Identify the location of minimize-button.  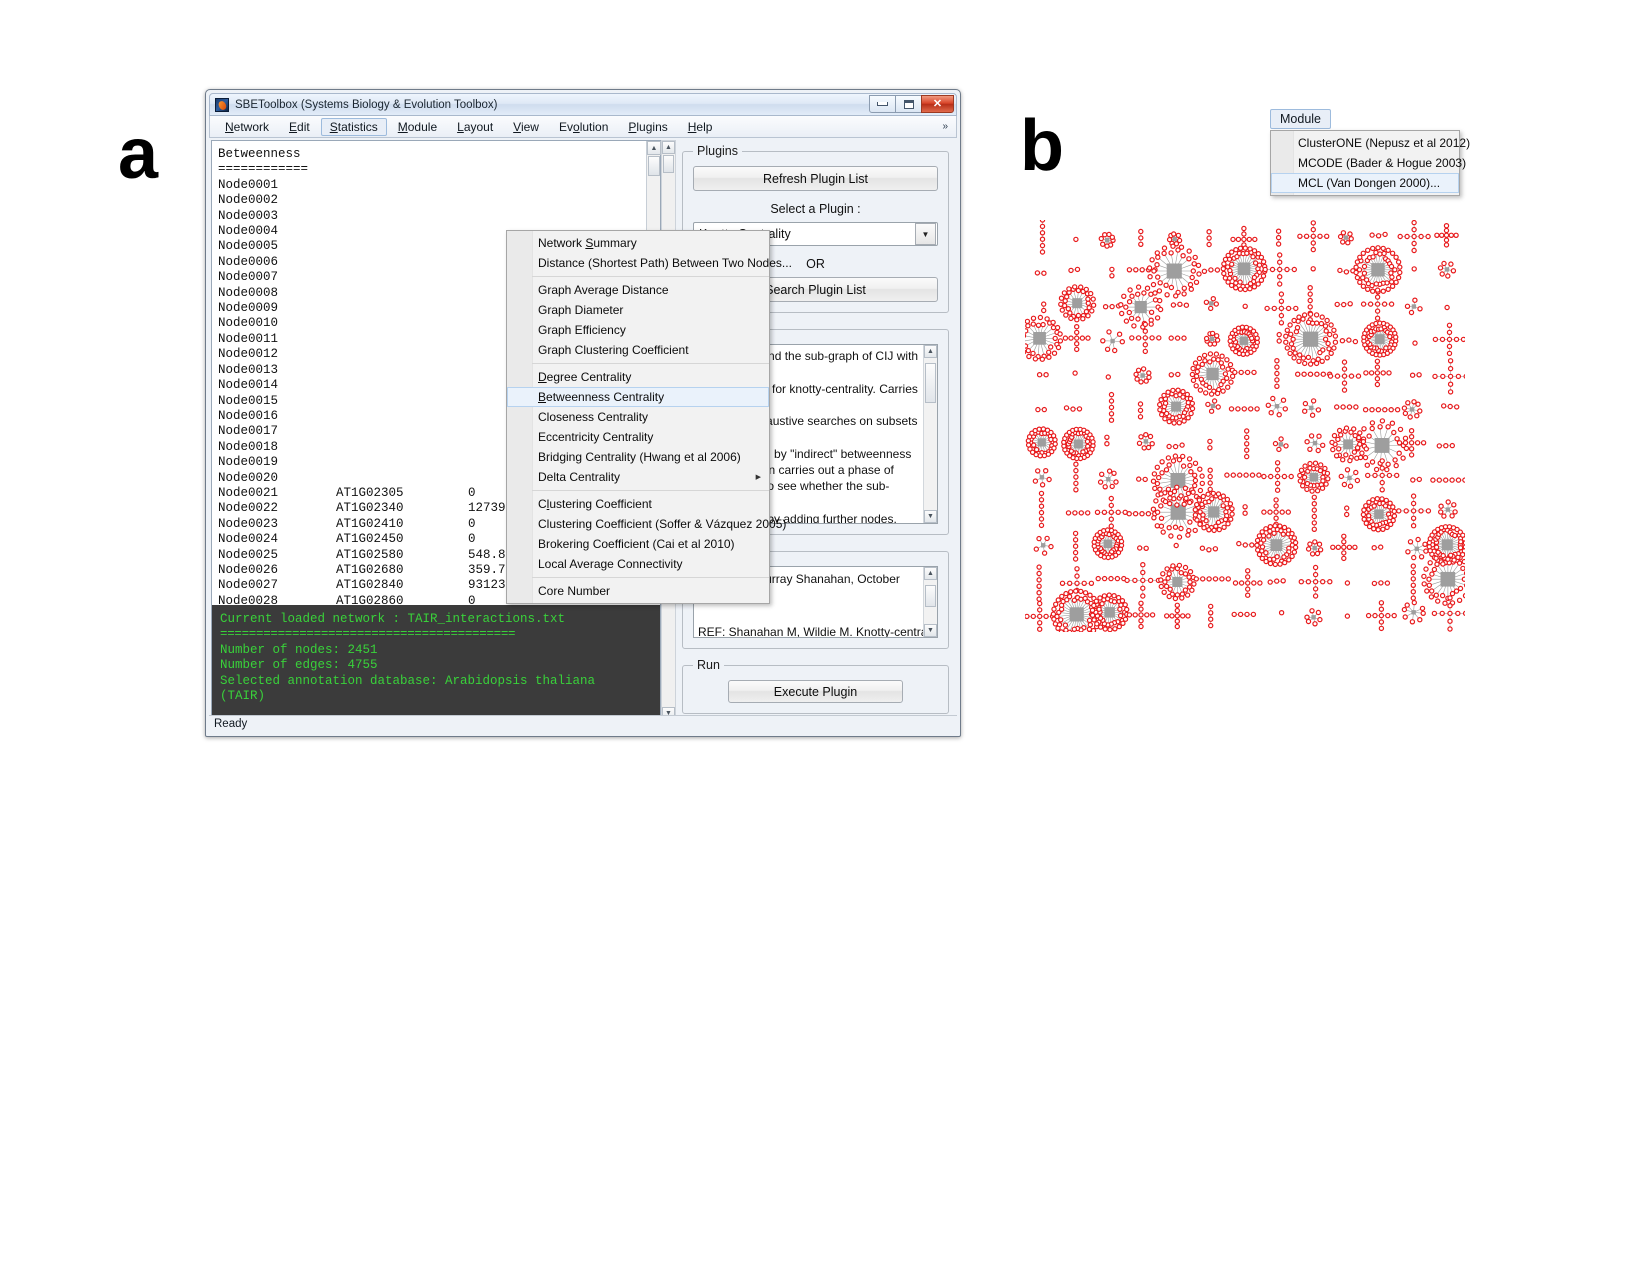
(882, 104).